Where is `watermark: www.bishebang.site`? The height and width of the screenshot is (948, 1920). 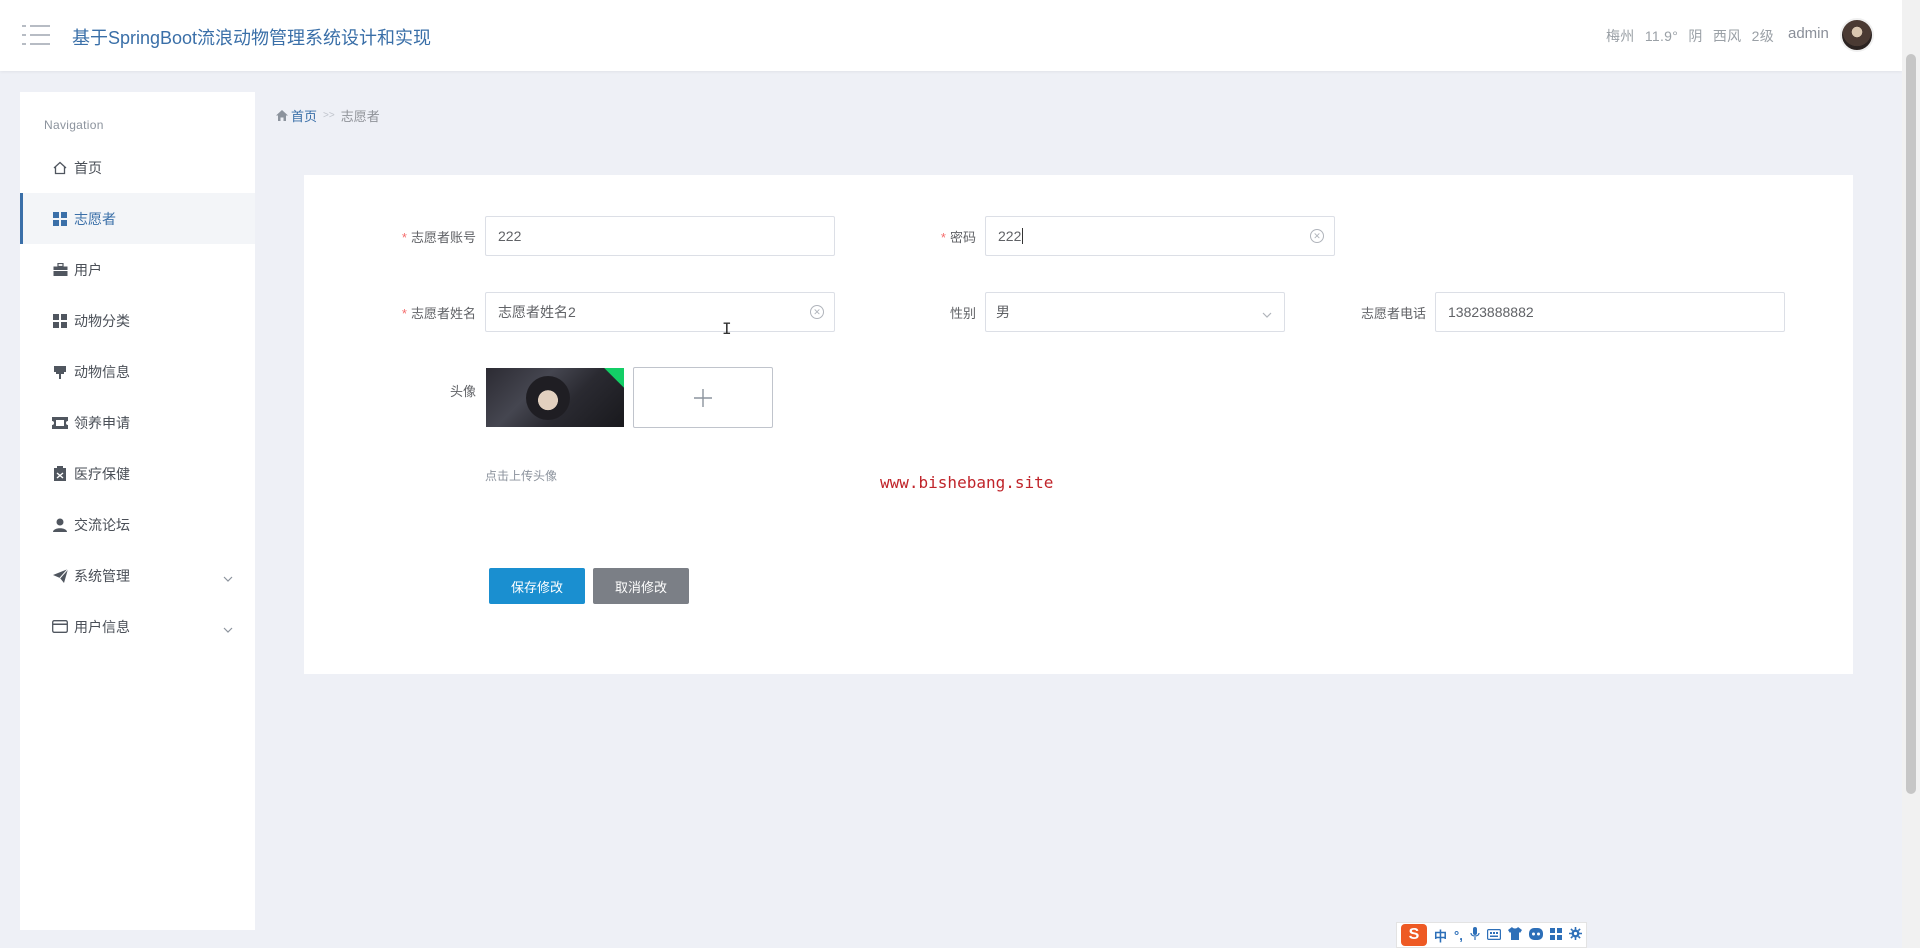
watermark: www.bishebang.site is located at coordinates (967, 482).